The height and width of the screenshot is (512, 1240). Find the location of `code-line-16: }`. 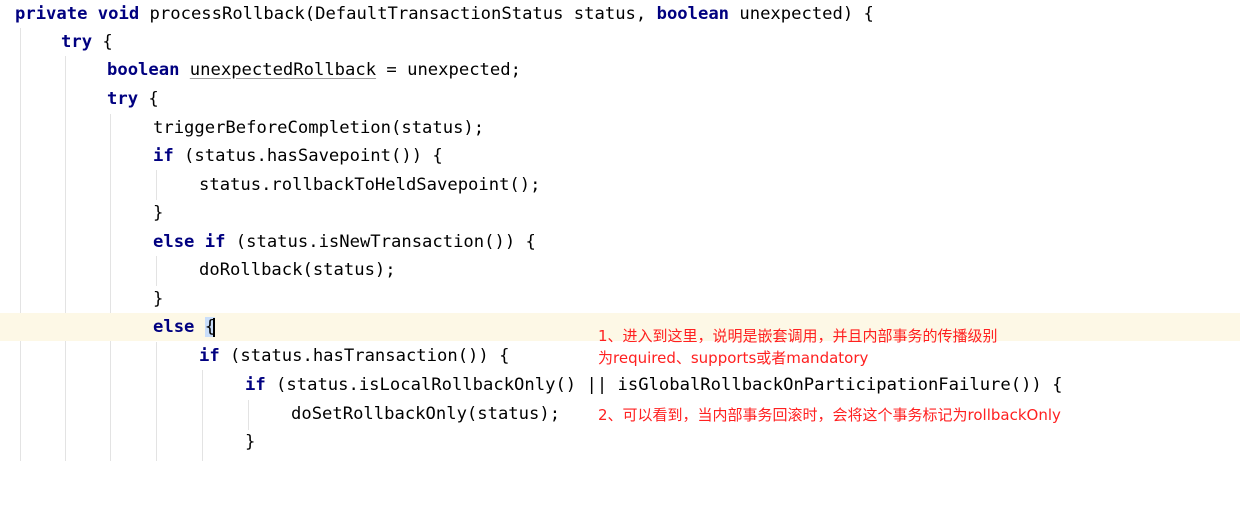

code-line-16: } is located at coordinates (620, 442).